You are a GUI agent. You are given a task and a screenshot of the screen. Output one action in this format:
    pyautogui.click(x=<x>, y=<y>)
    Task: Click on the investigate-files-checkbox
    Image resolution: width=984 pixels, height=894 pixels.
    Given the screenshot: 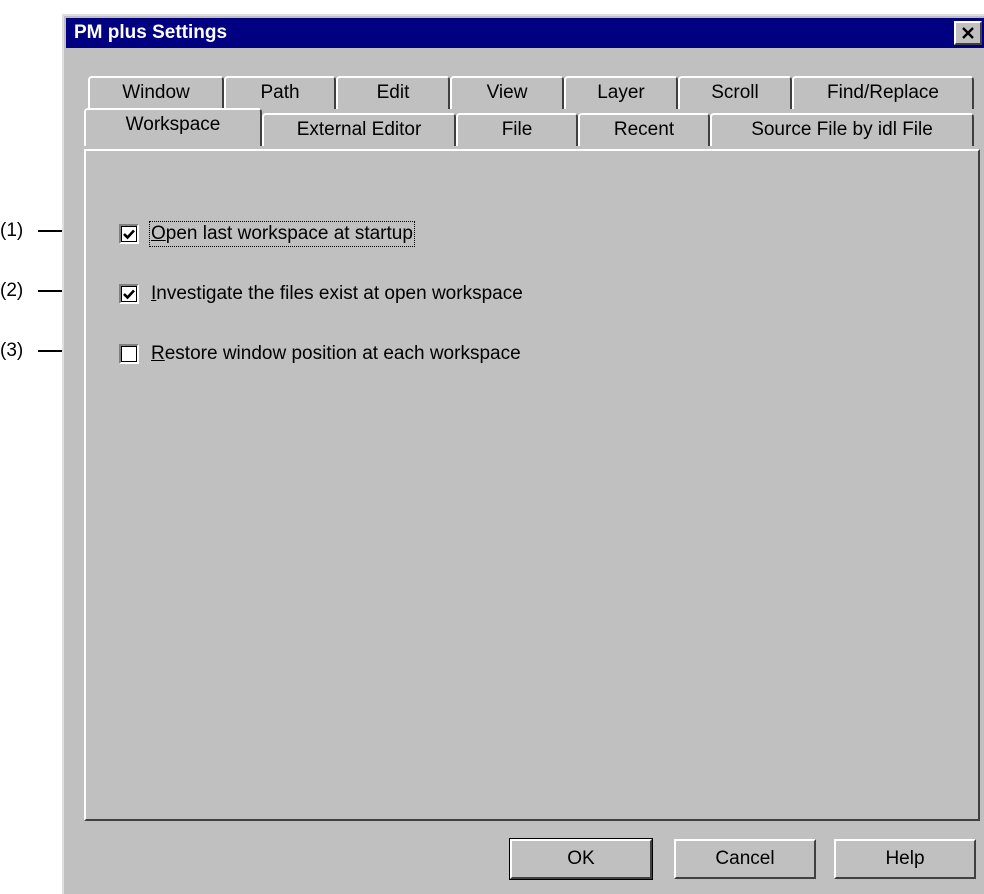 What is the action you would take?
    pyautogui.click(x=129, y=294)
    